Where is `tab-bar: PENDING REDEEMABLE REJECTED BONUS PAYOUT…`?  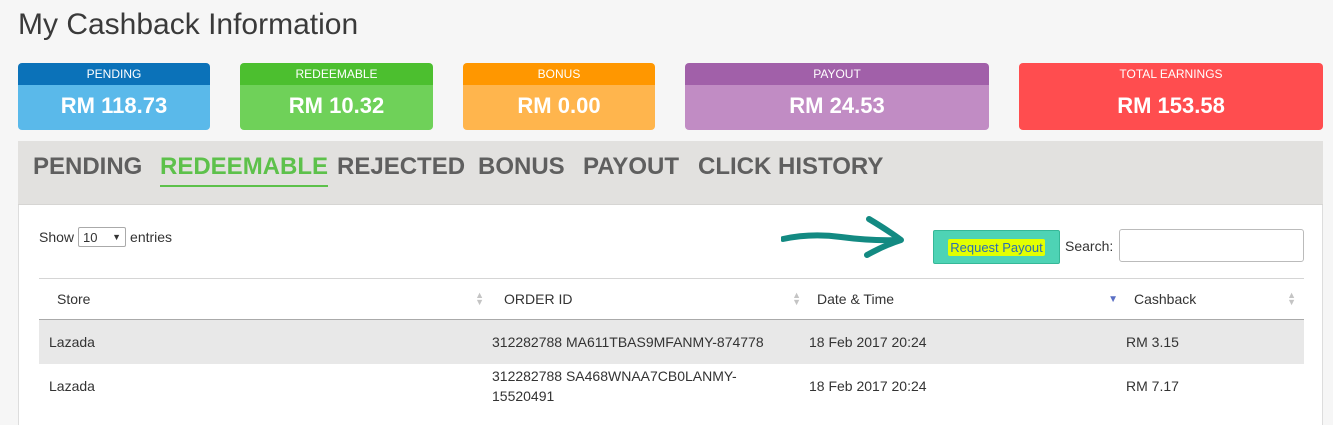
tab-bar: PENDING REDEEMABLE REJECTED BONUS PAYOUT… is located at coordinates (670, 173).